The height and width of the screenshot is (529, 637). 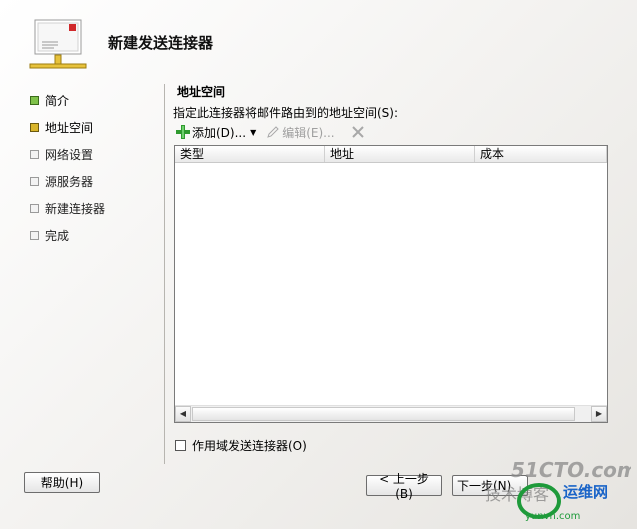 I want to click on step-finish: 完成, so click(x=67, y=235).